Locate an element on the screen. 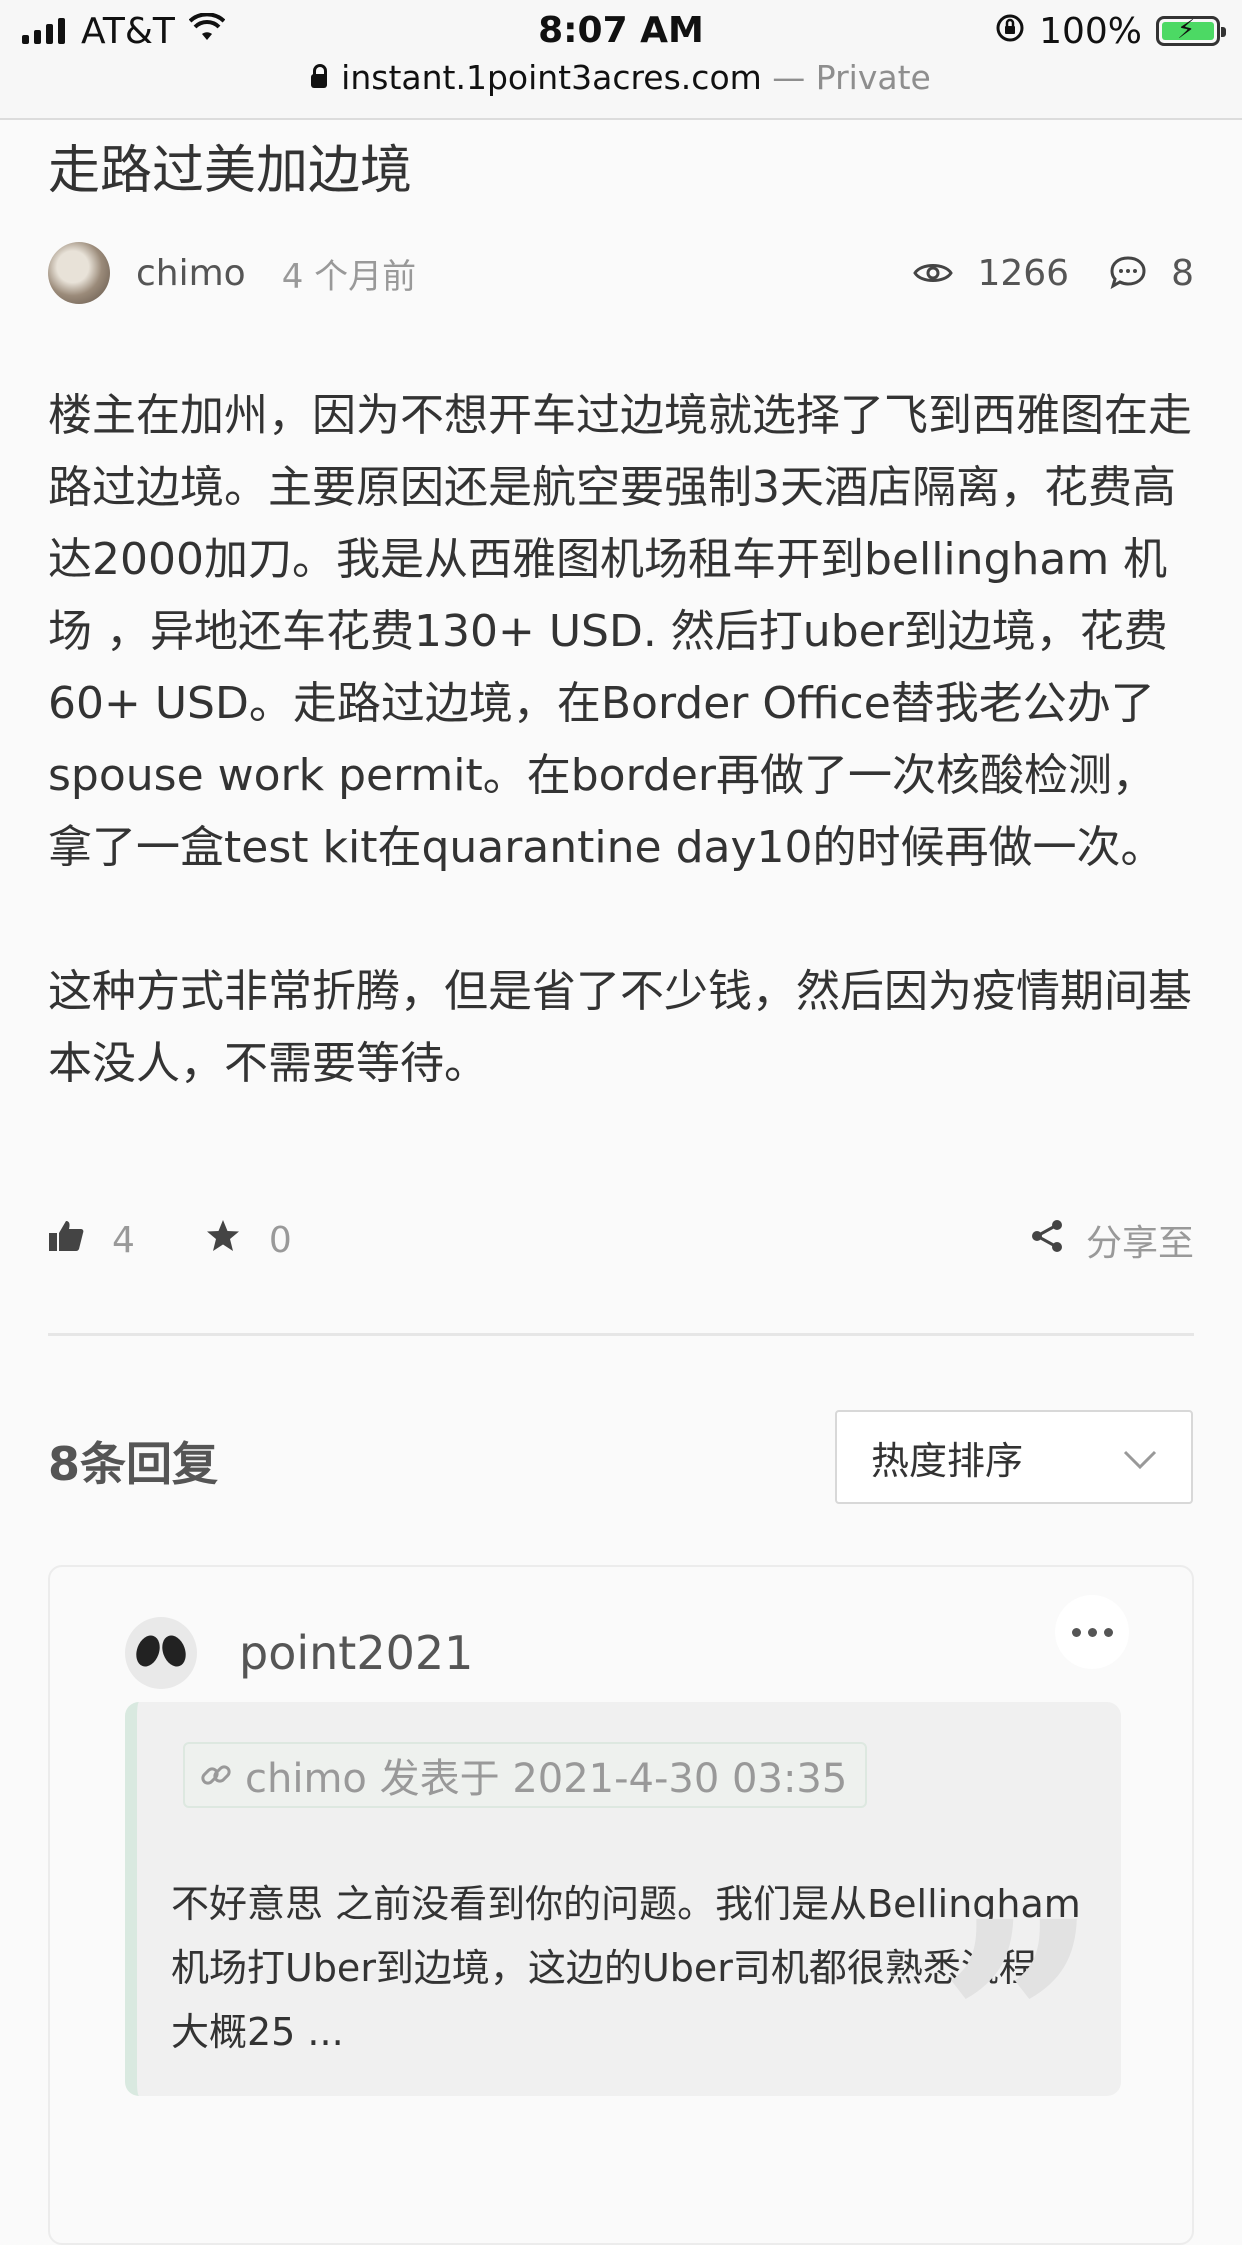 This screenshot has height=2245, width=1242. lock-icon is located at coordinates (319, 76).